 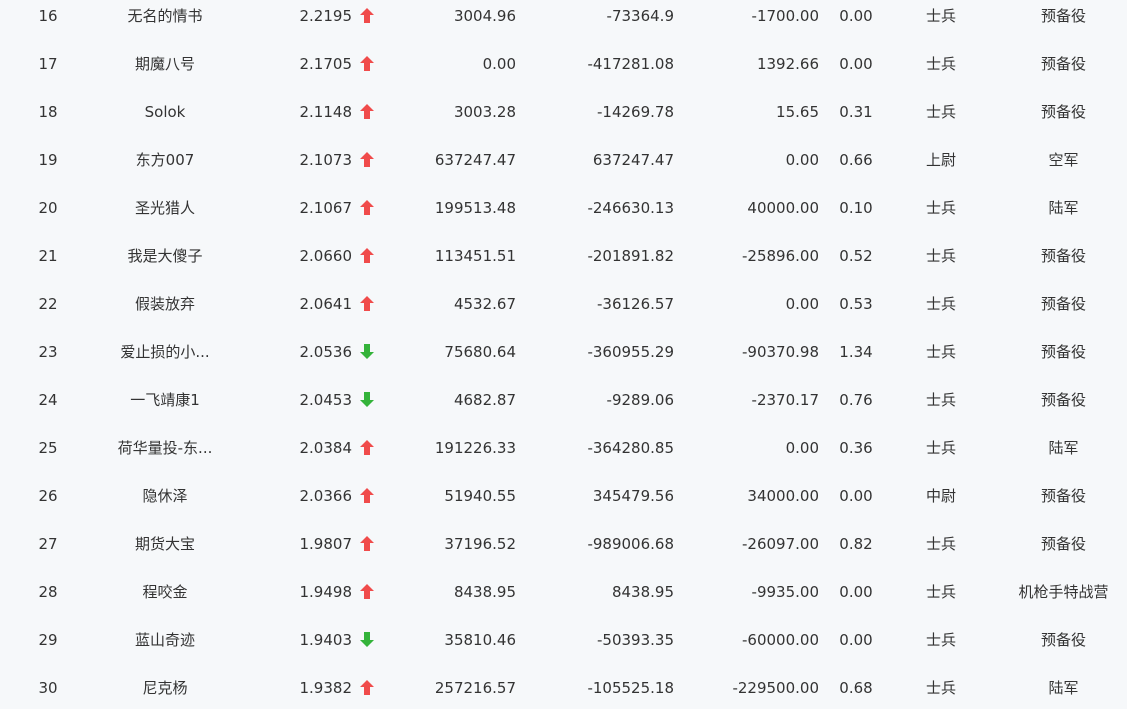 I want to click on user-name: 期货大宝, so click(x=165, y=544).